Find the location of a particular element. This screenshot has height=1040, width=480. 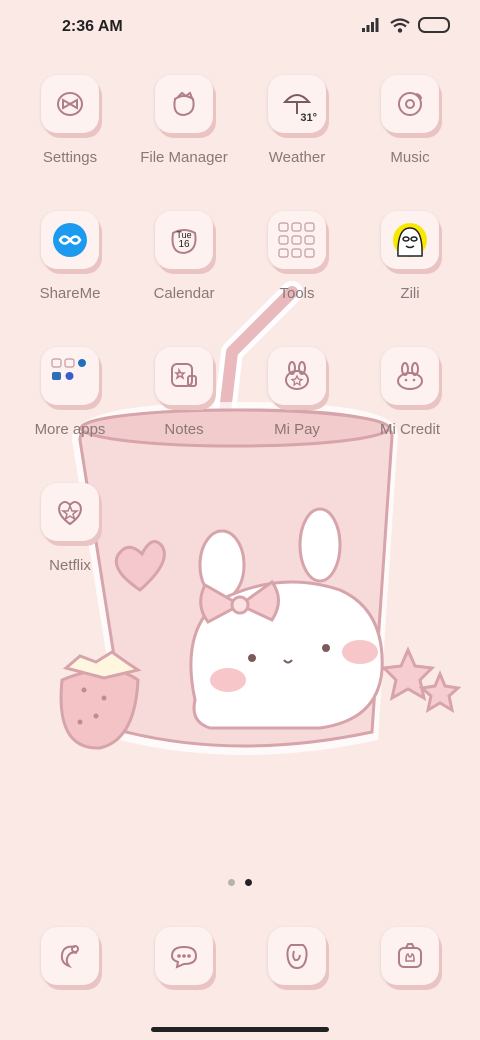

strawberry-icon is located at coordinates (184, 104).